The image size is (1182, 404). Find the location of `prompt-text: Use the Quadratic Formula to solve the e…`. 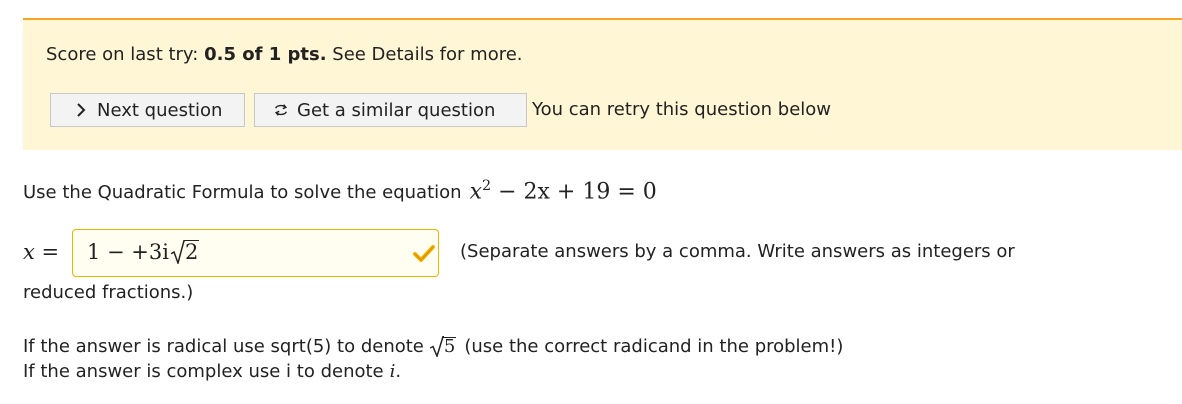

prompt-text: Use the Quadratic Formula to solve the e… is located at coordinates (242, 193).